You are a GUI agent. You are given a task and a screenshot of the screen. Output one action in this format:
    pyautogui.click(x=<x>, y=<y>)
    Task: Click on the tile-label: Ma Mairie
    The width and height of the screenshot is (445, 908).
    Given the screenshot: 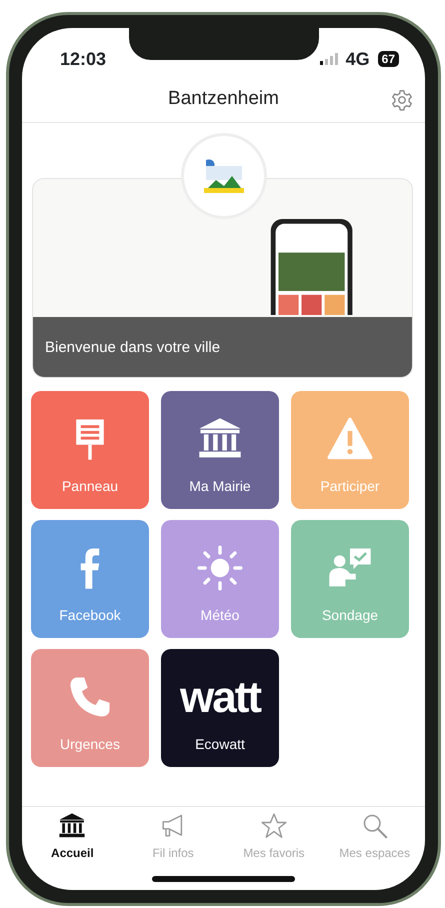 What is the action you would take?
    pyautogui.click(x=220, y=486)
    